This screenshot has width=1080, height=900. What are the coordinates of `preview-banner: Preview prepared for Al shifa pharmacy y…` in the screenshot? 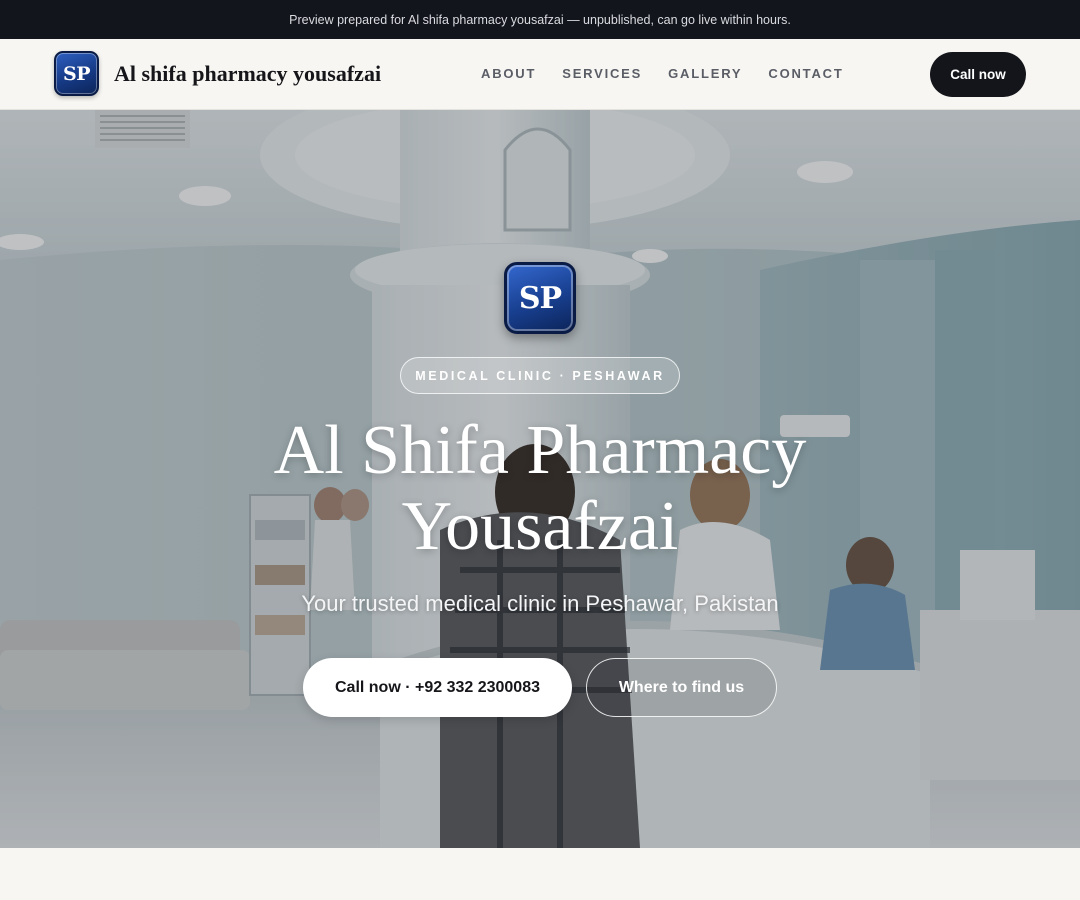 It's located at (540, 19).